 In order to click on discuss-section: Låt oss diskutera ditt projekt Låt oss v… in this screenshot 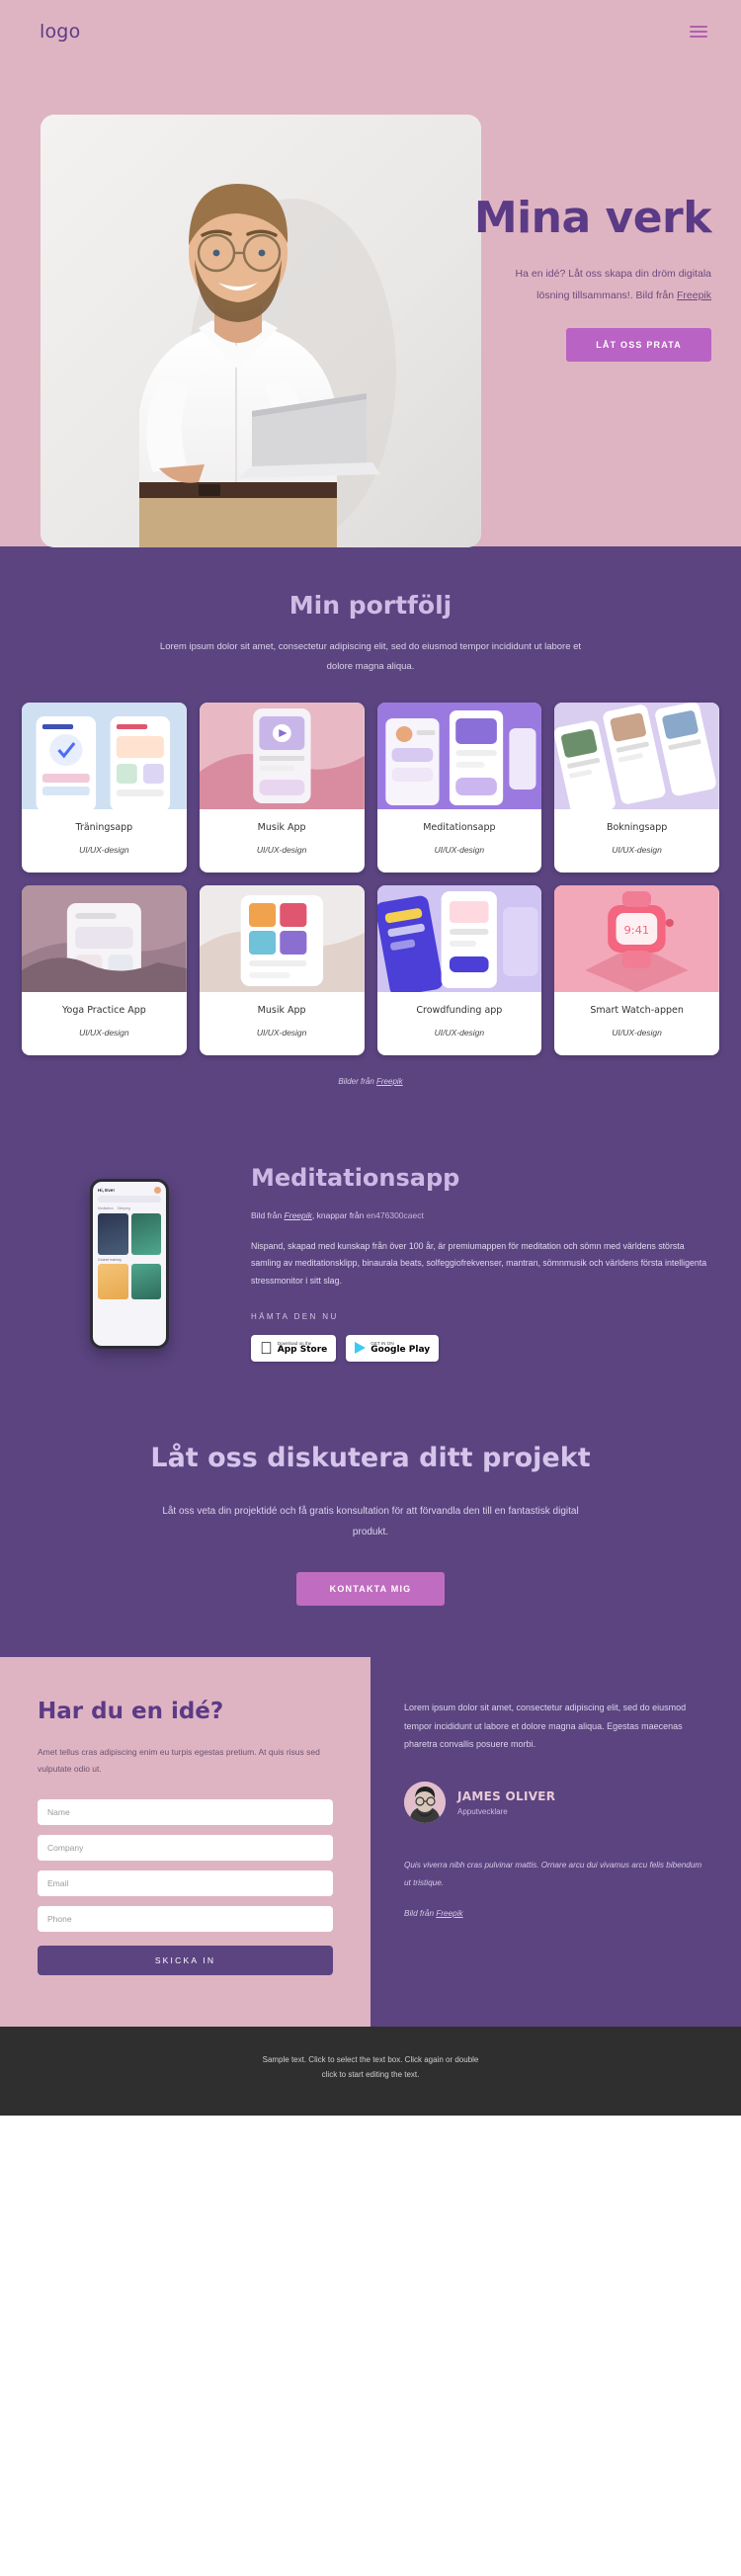, I will do `click(370, 1528)`.